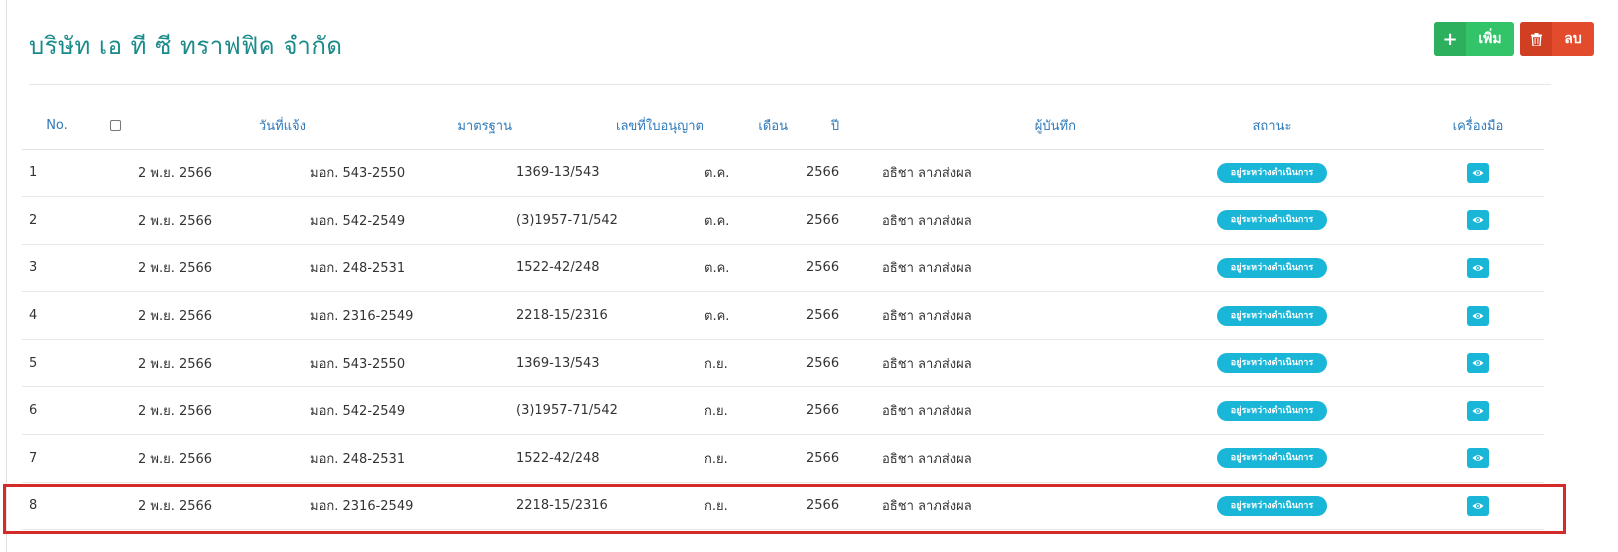  What do you see at coordinates (1272, 126) in the screenshot?
I see `header-status: สถานะ` at bounding box center [1272, 126].